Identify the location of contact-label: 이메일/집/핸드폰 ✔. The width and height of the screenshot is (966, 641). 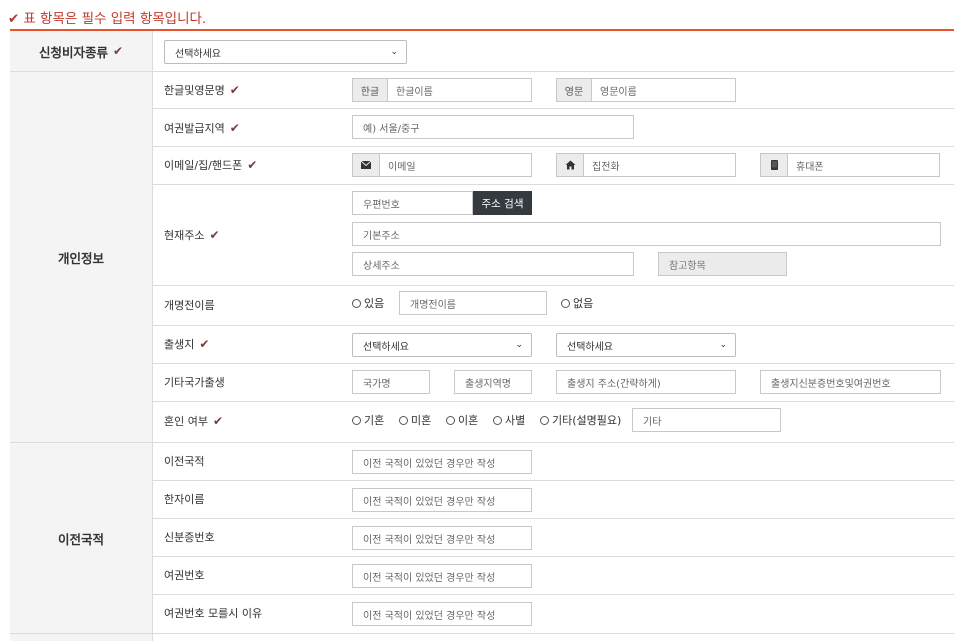
(211, 165).